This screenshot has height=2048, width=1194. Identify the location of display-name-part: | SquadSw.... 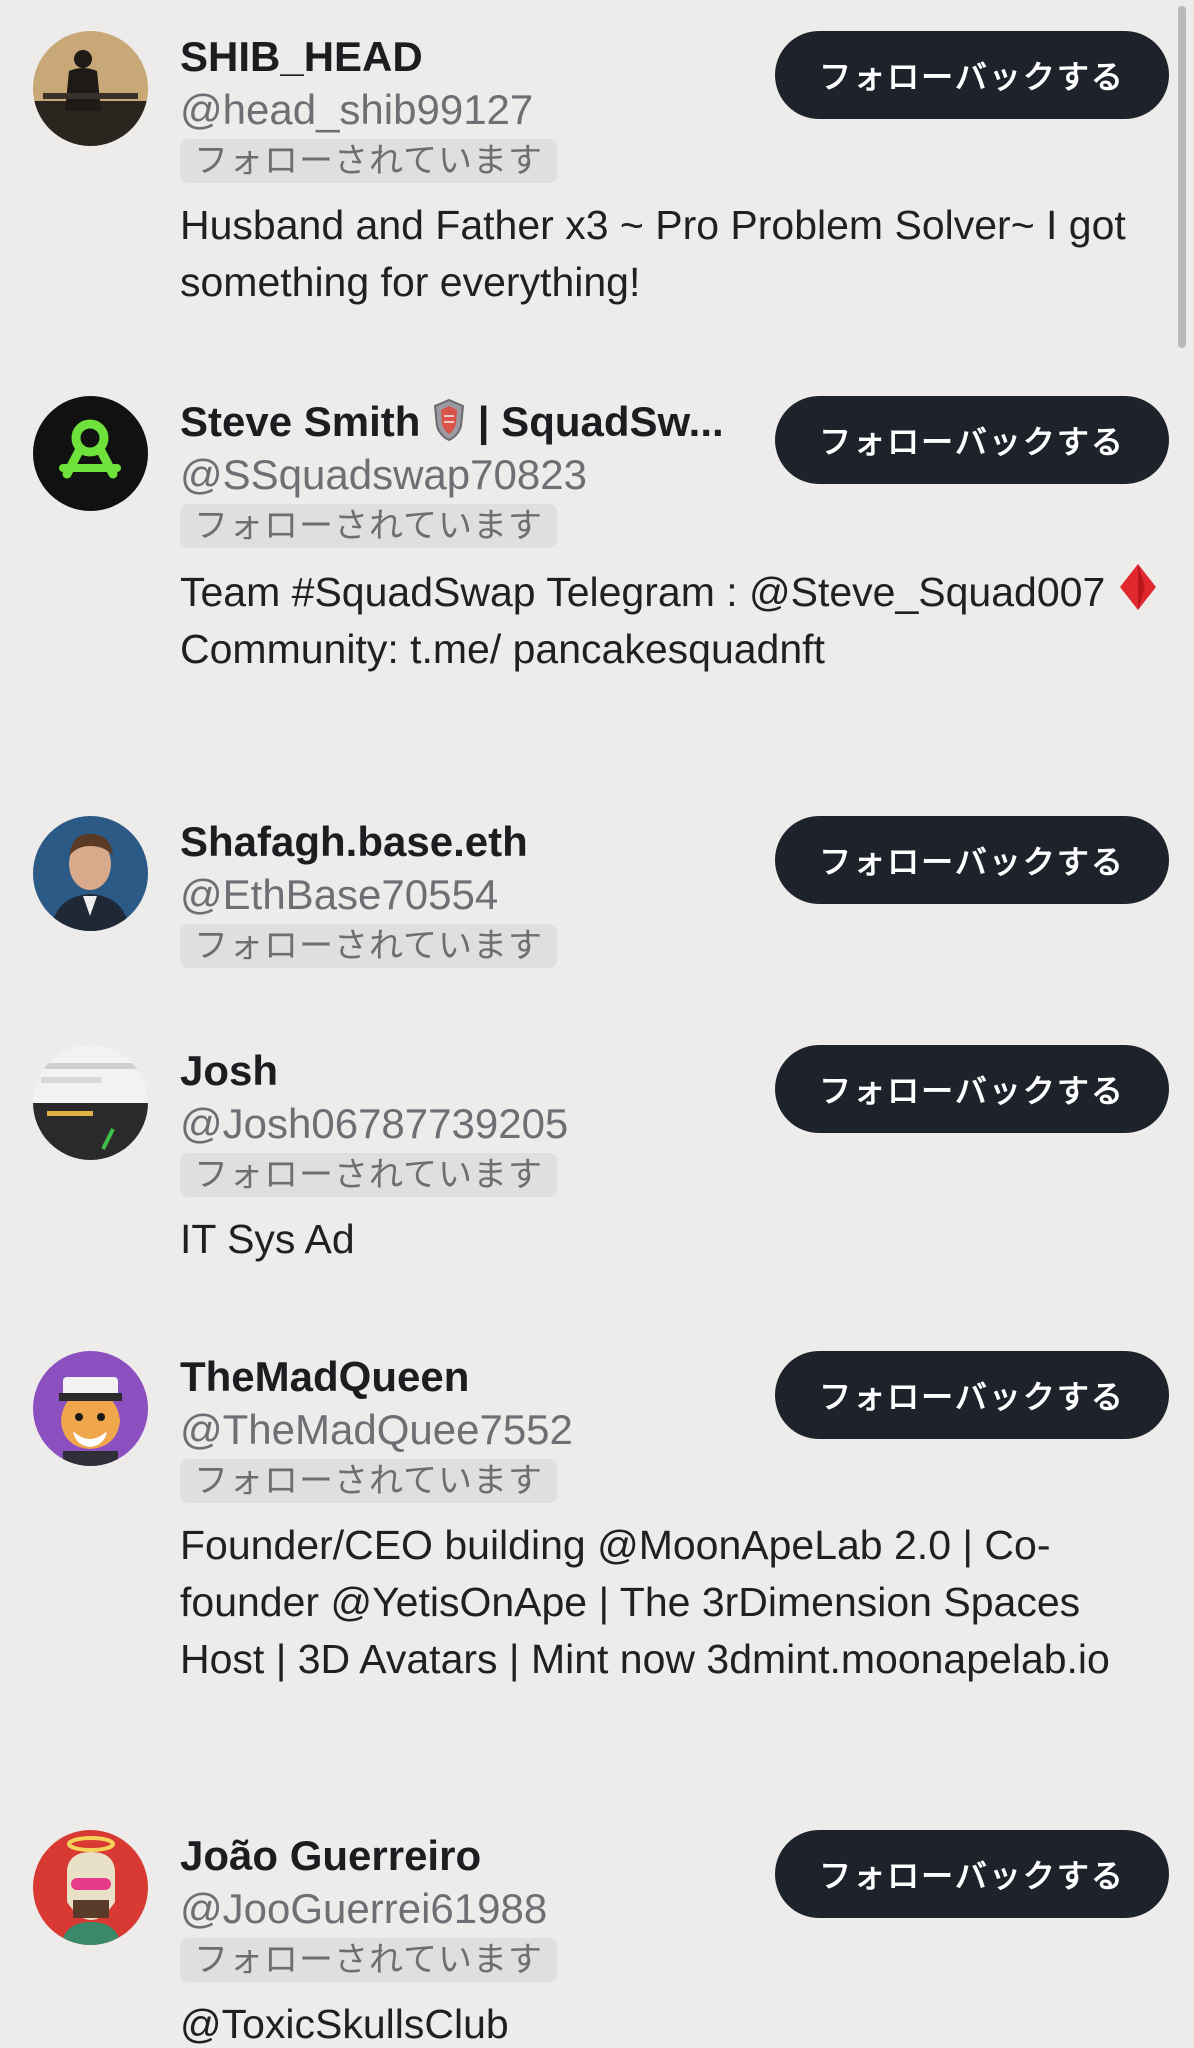
(595, 421).